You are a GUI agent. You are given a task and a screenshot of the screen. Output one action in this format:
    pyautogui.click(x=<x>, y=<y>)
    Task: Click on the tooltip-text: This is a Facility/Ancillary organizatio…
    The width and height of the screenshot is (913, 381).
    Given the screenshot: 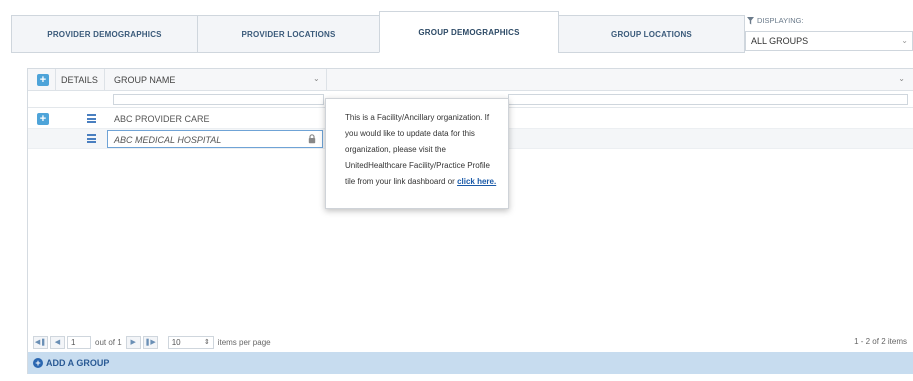 What is the action you would take?
    pyautogui.click(x=417, y=149)
    